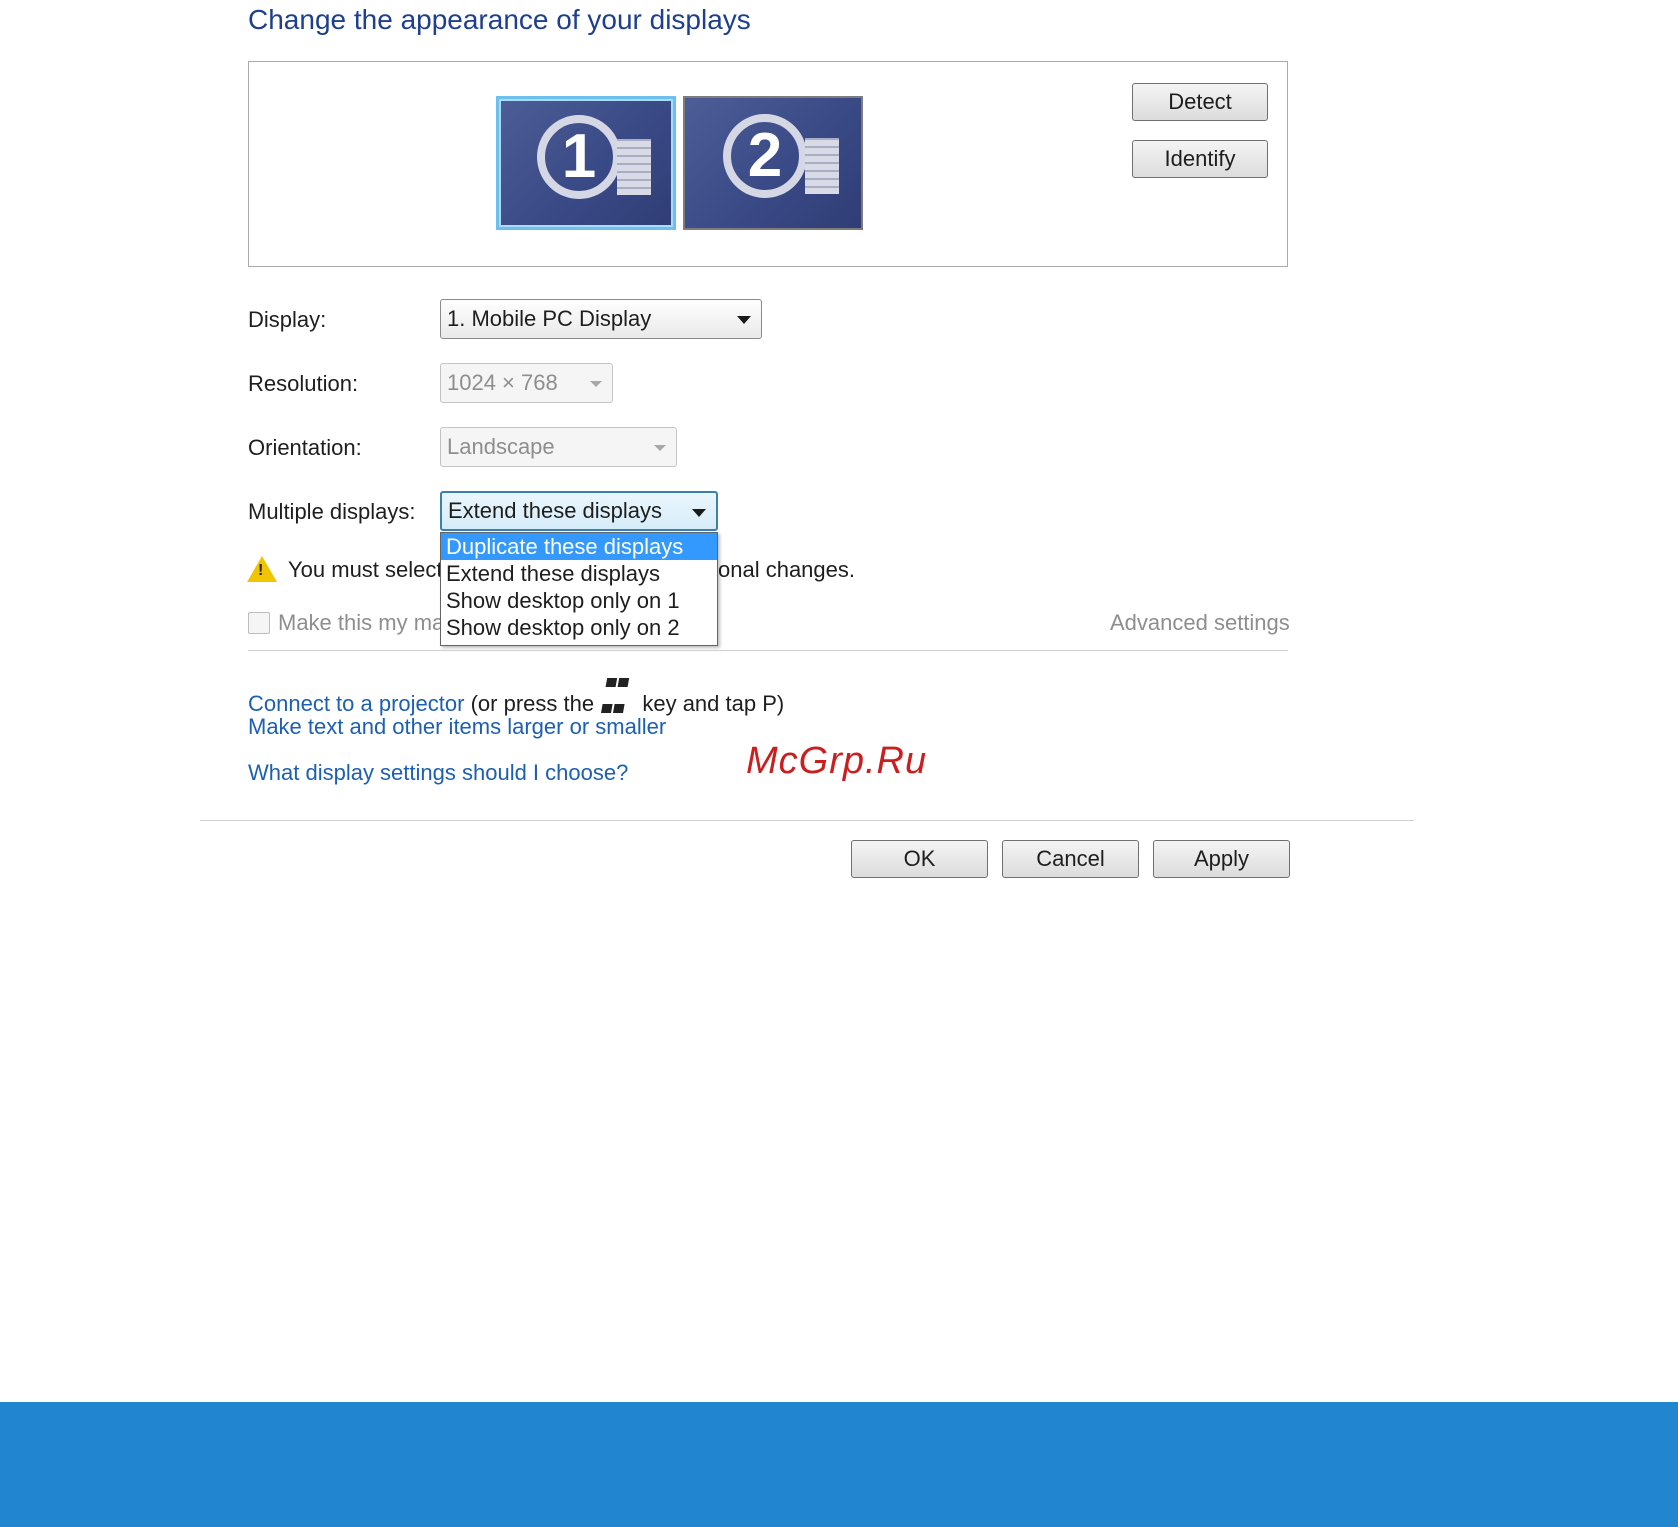 This screenshot has width=1678, height=1527. What do you see at coordinates (919, 859) in the screenshot?
I see `ok-button: OK` at bounding box center [919, 859].